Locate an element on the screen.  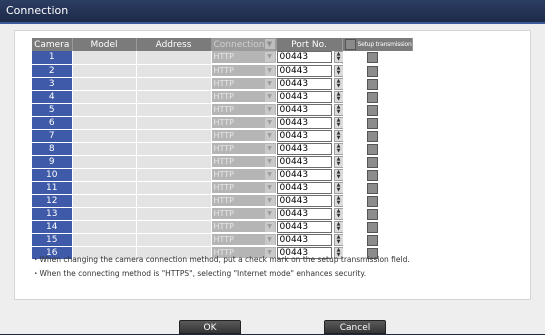
table-row: 5 HTTP ▼ 00443 ▲ ▼ is located at coordinates (222, 110).